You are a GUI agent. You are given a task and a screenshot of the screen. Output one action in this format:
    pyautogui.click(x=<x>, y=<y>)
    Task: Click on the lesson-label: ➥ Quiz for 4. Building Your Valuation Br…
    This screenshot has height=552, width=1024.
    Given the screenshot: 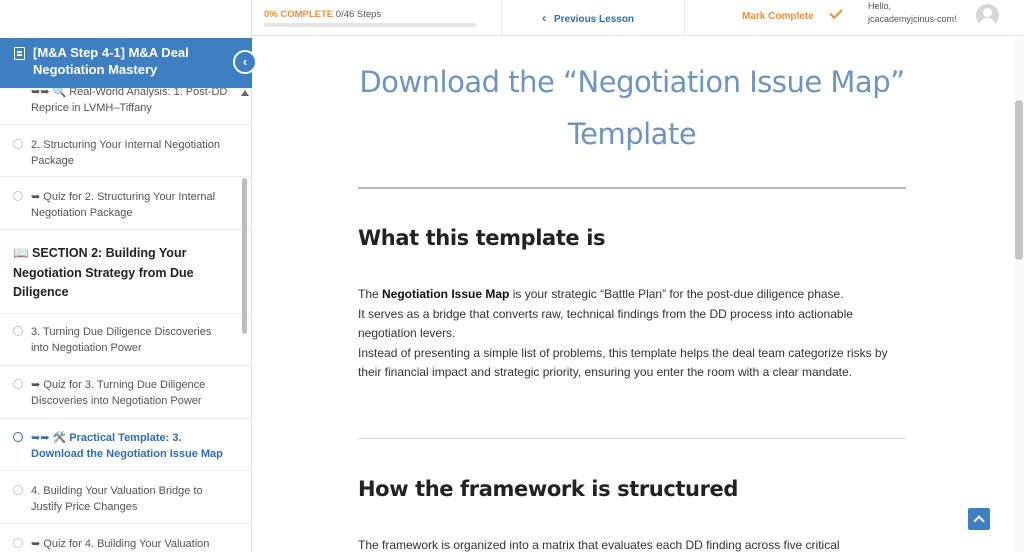 What is the action you would take?
    pyautogui.click(x=120, y=544)
    